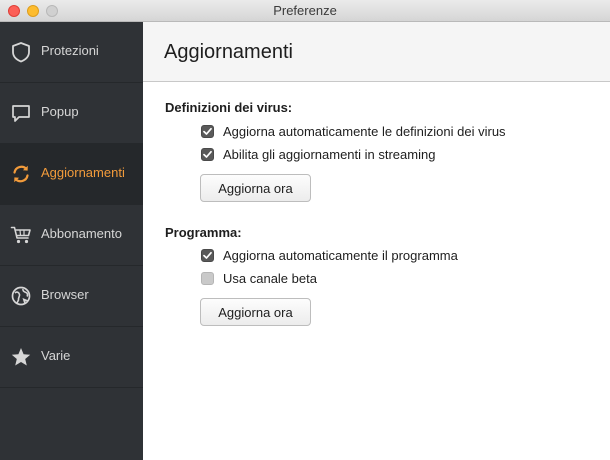  What do you see at coordinates (203, 232) in the screenshot?
I see `program-heading: Programma:` at bounding box center [203, 232].